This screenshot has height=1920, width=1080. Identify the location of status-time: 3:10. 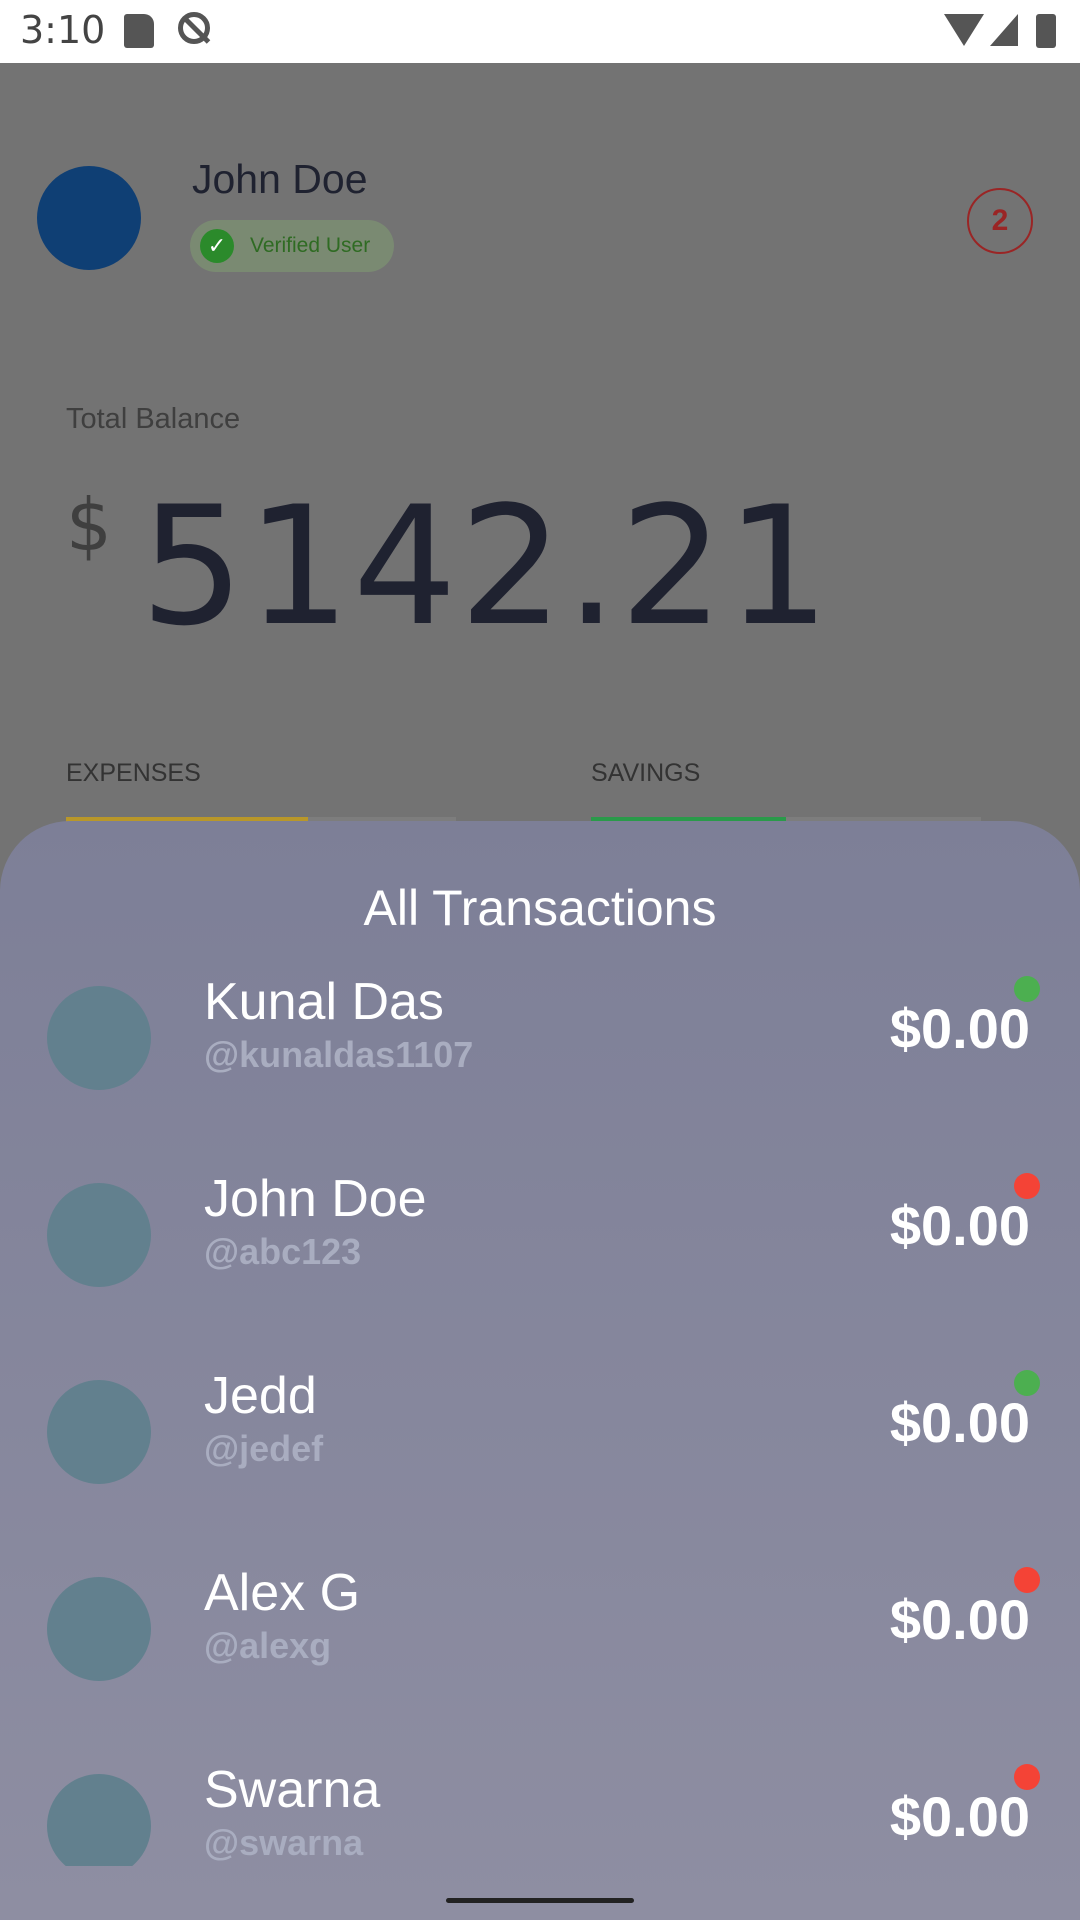
(63, 30).